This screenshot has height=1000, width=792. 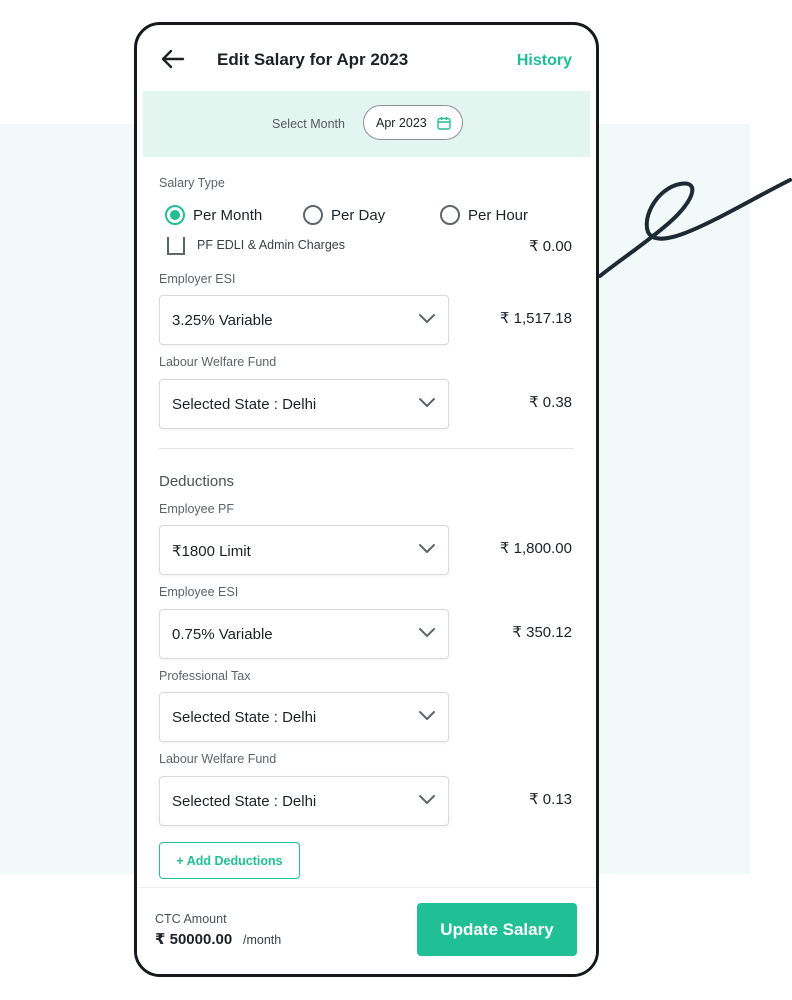 I want to click on top-bar: Edit Salary for Apr 2023 History, so click(x=366, y=58).